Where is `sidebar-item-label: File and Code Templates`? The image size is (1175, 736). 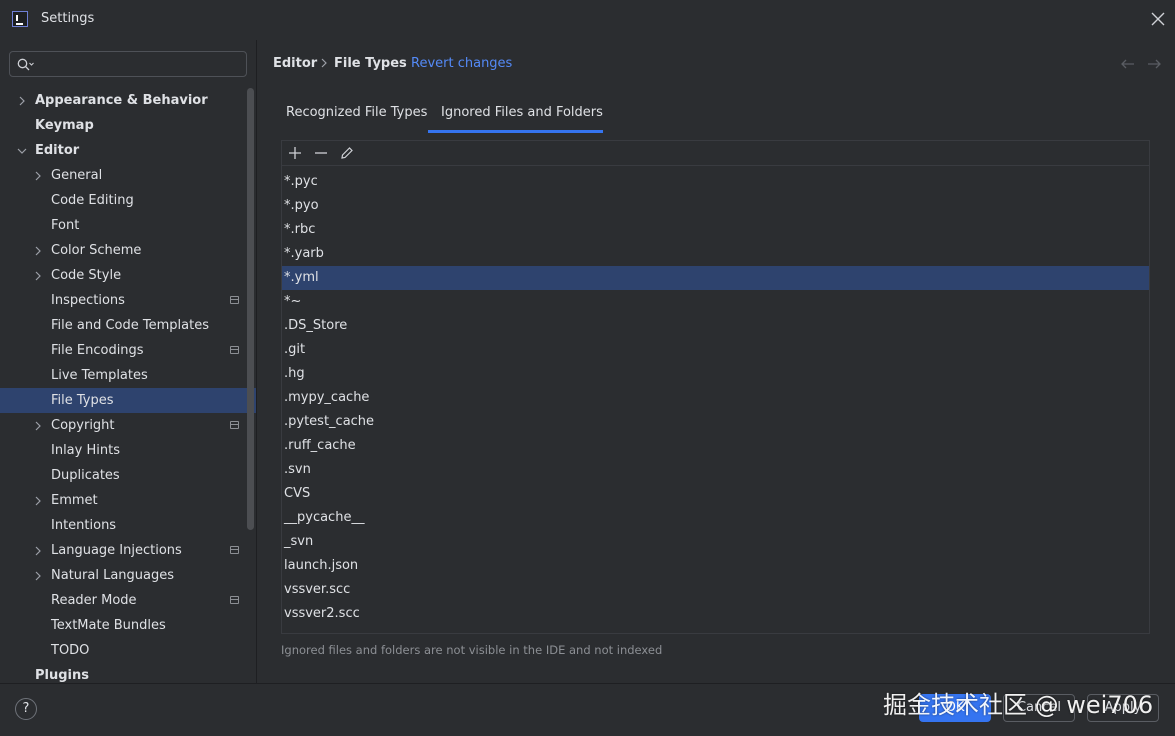
sidebar-item-label: File and Code Templates is located at coordinates (130, 325).